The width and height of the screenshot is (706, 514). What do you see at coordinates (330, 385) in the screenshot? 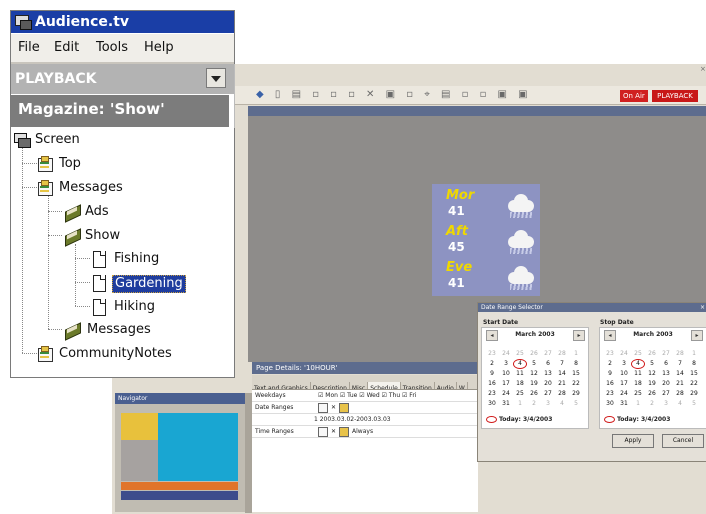
I see `tab-description: Description` at bounding box center [330, 385].